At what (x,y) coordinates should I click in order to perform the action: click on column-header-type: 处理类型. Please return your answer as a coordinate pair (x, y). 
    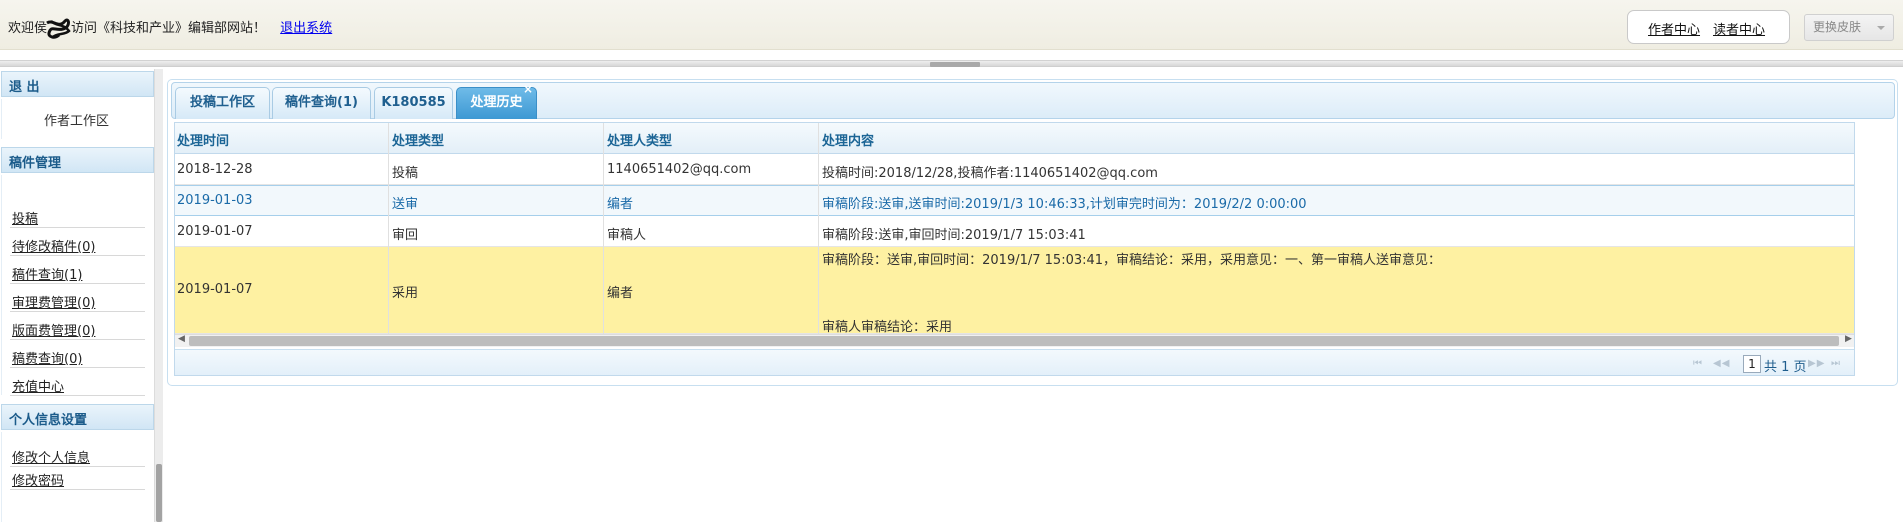
    Looking at the image, I should click on (418, 139).